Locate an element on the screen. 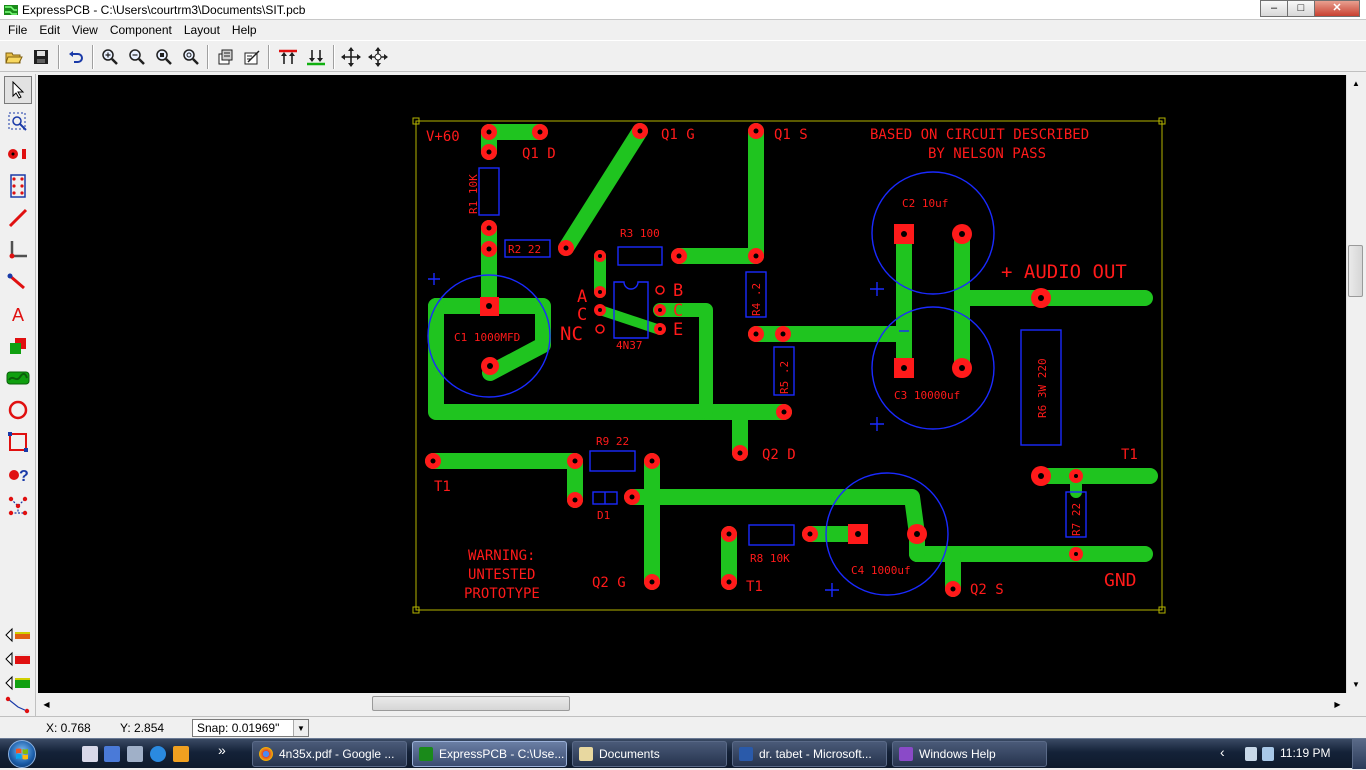 This screenshot has width=1366, height=770. corner-icon is located at coordinates (18, 250).